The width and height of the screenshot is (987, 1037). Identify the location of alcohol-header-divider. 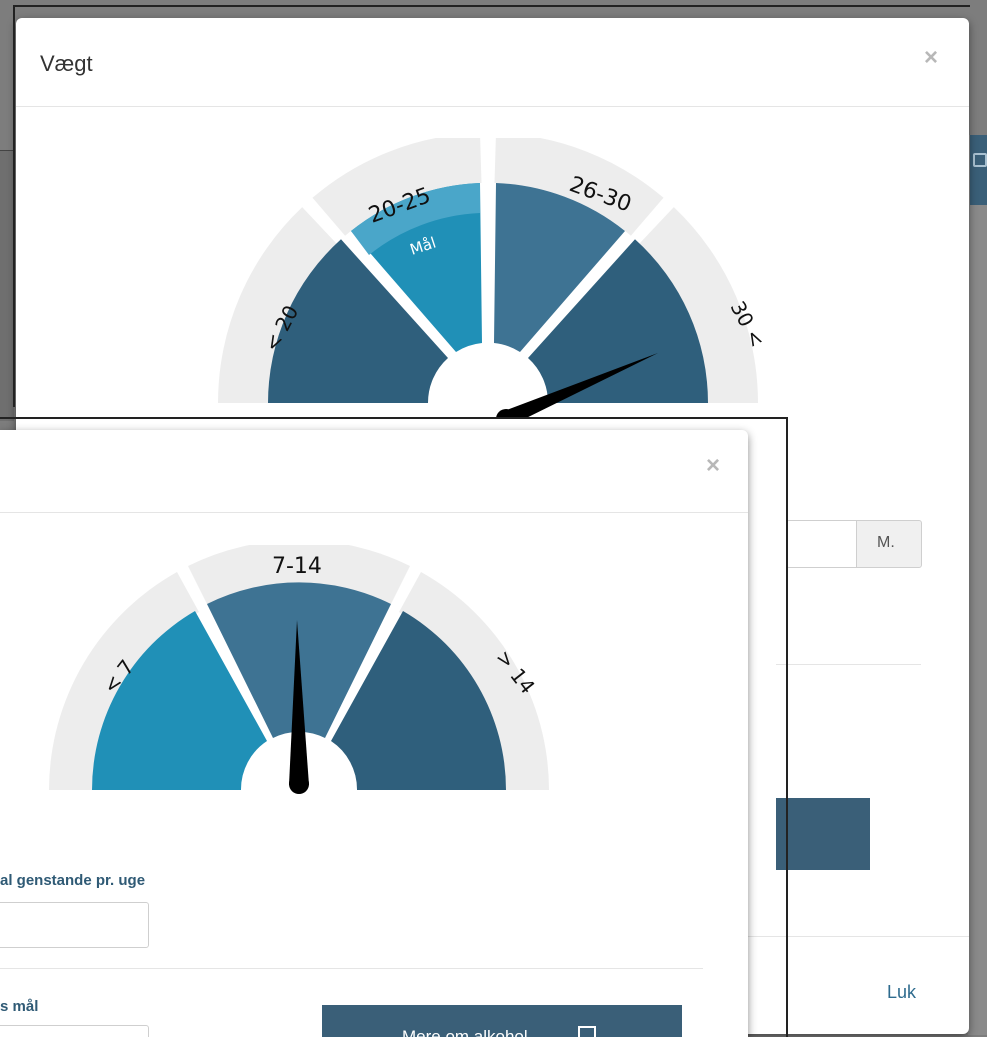
(374, 512).